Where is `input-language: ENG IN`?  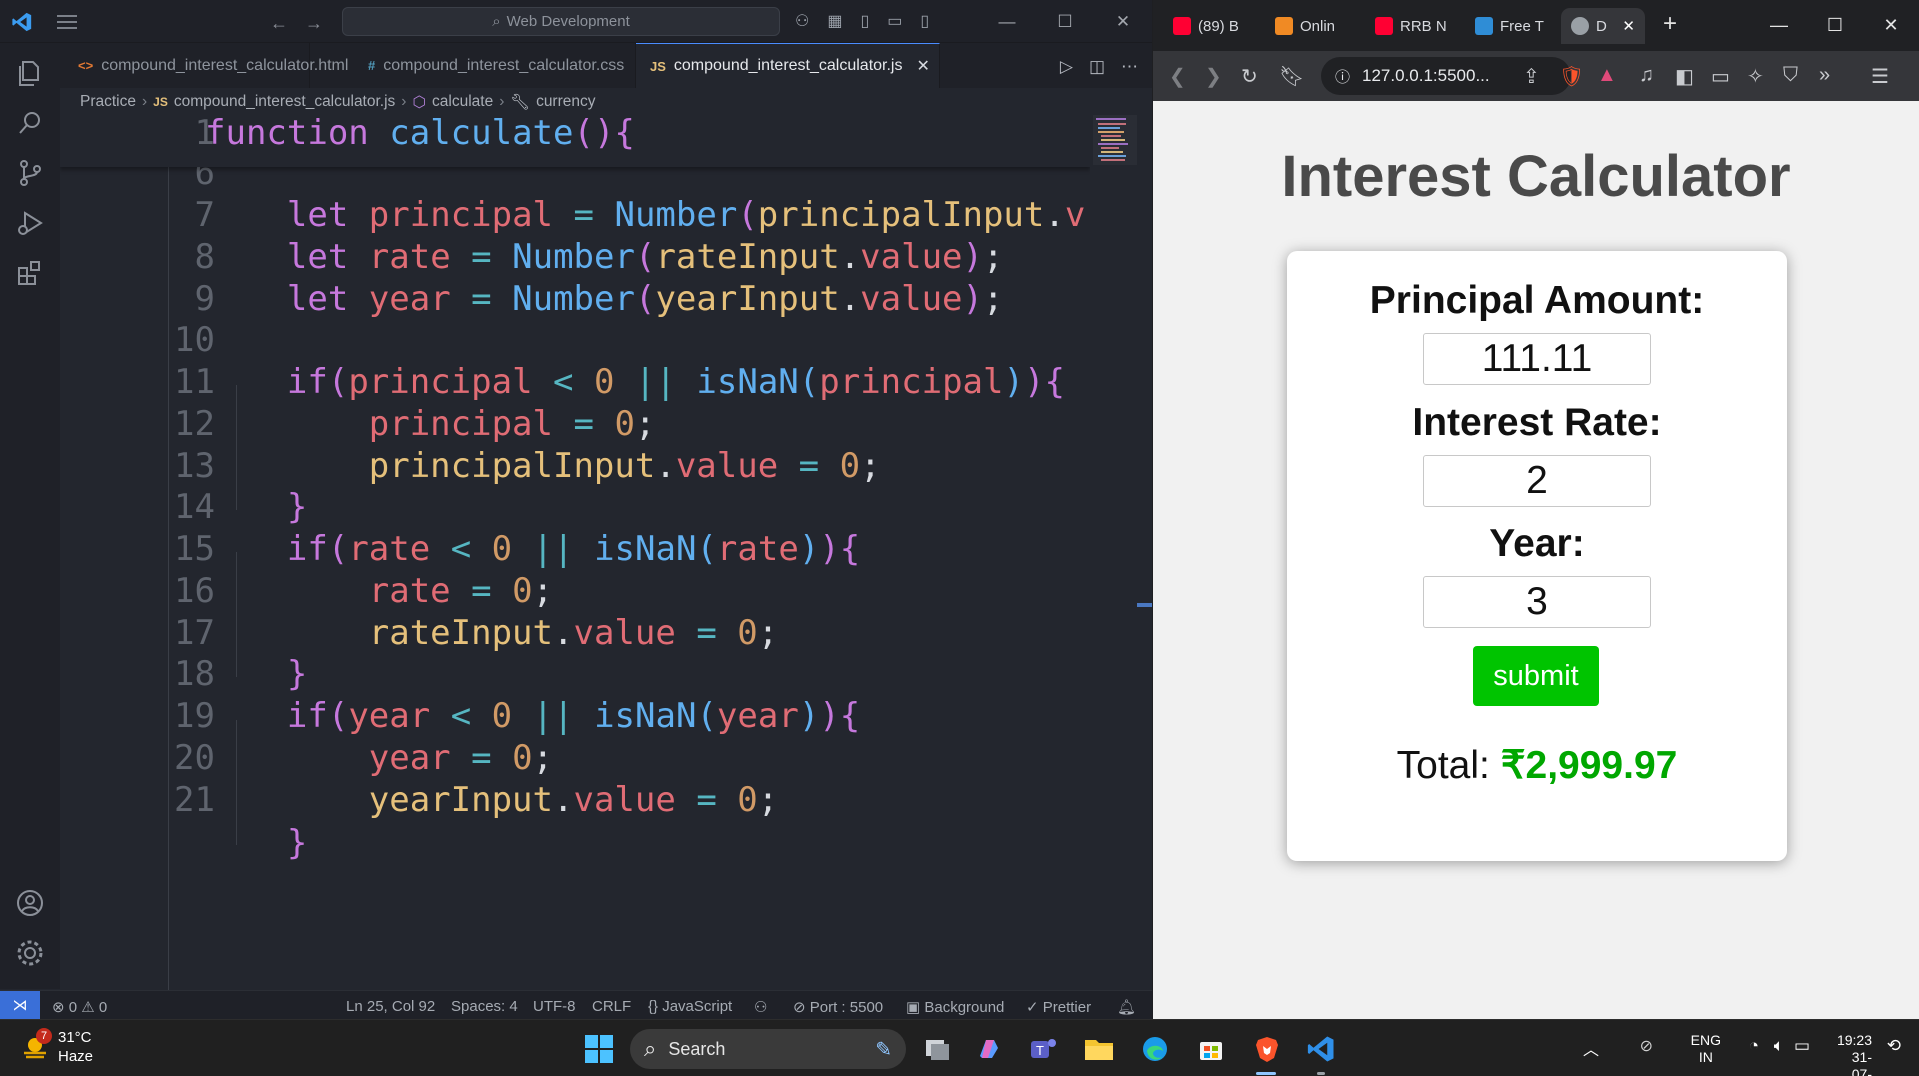 input-language: ENG IN is located at coordinates (1706, 1049).